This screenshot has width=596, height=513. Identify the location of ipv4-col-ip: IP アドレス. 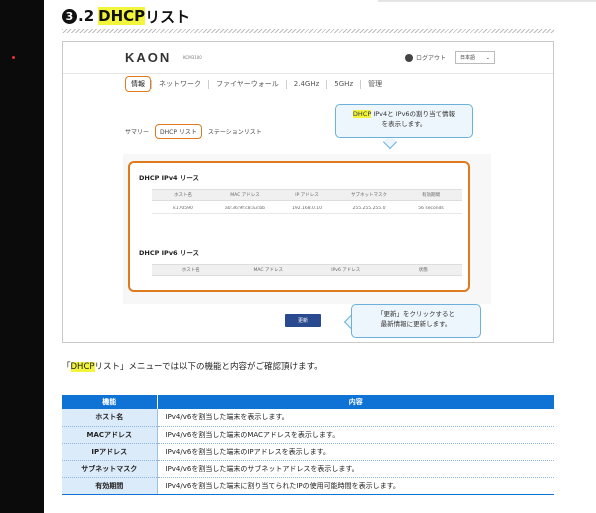
(307, 195).